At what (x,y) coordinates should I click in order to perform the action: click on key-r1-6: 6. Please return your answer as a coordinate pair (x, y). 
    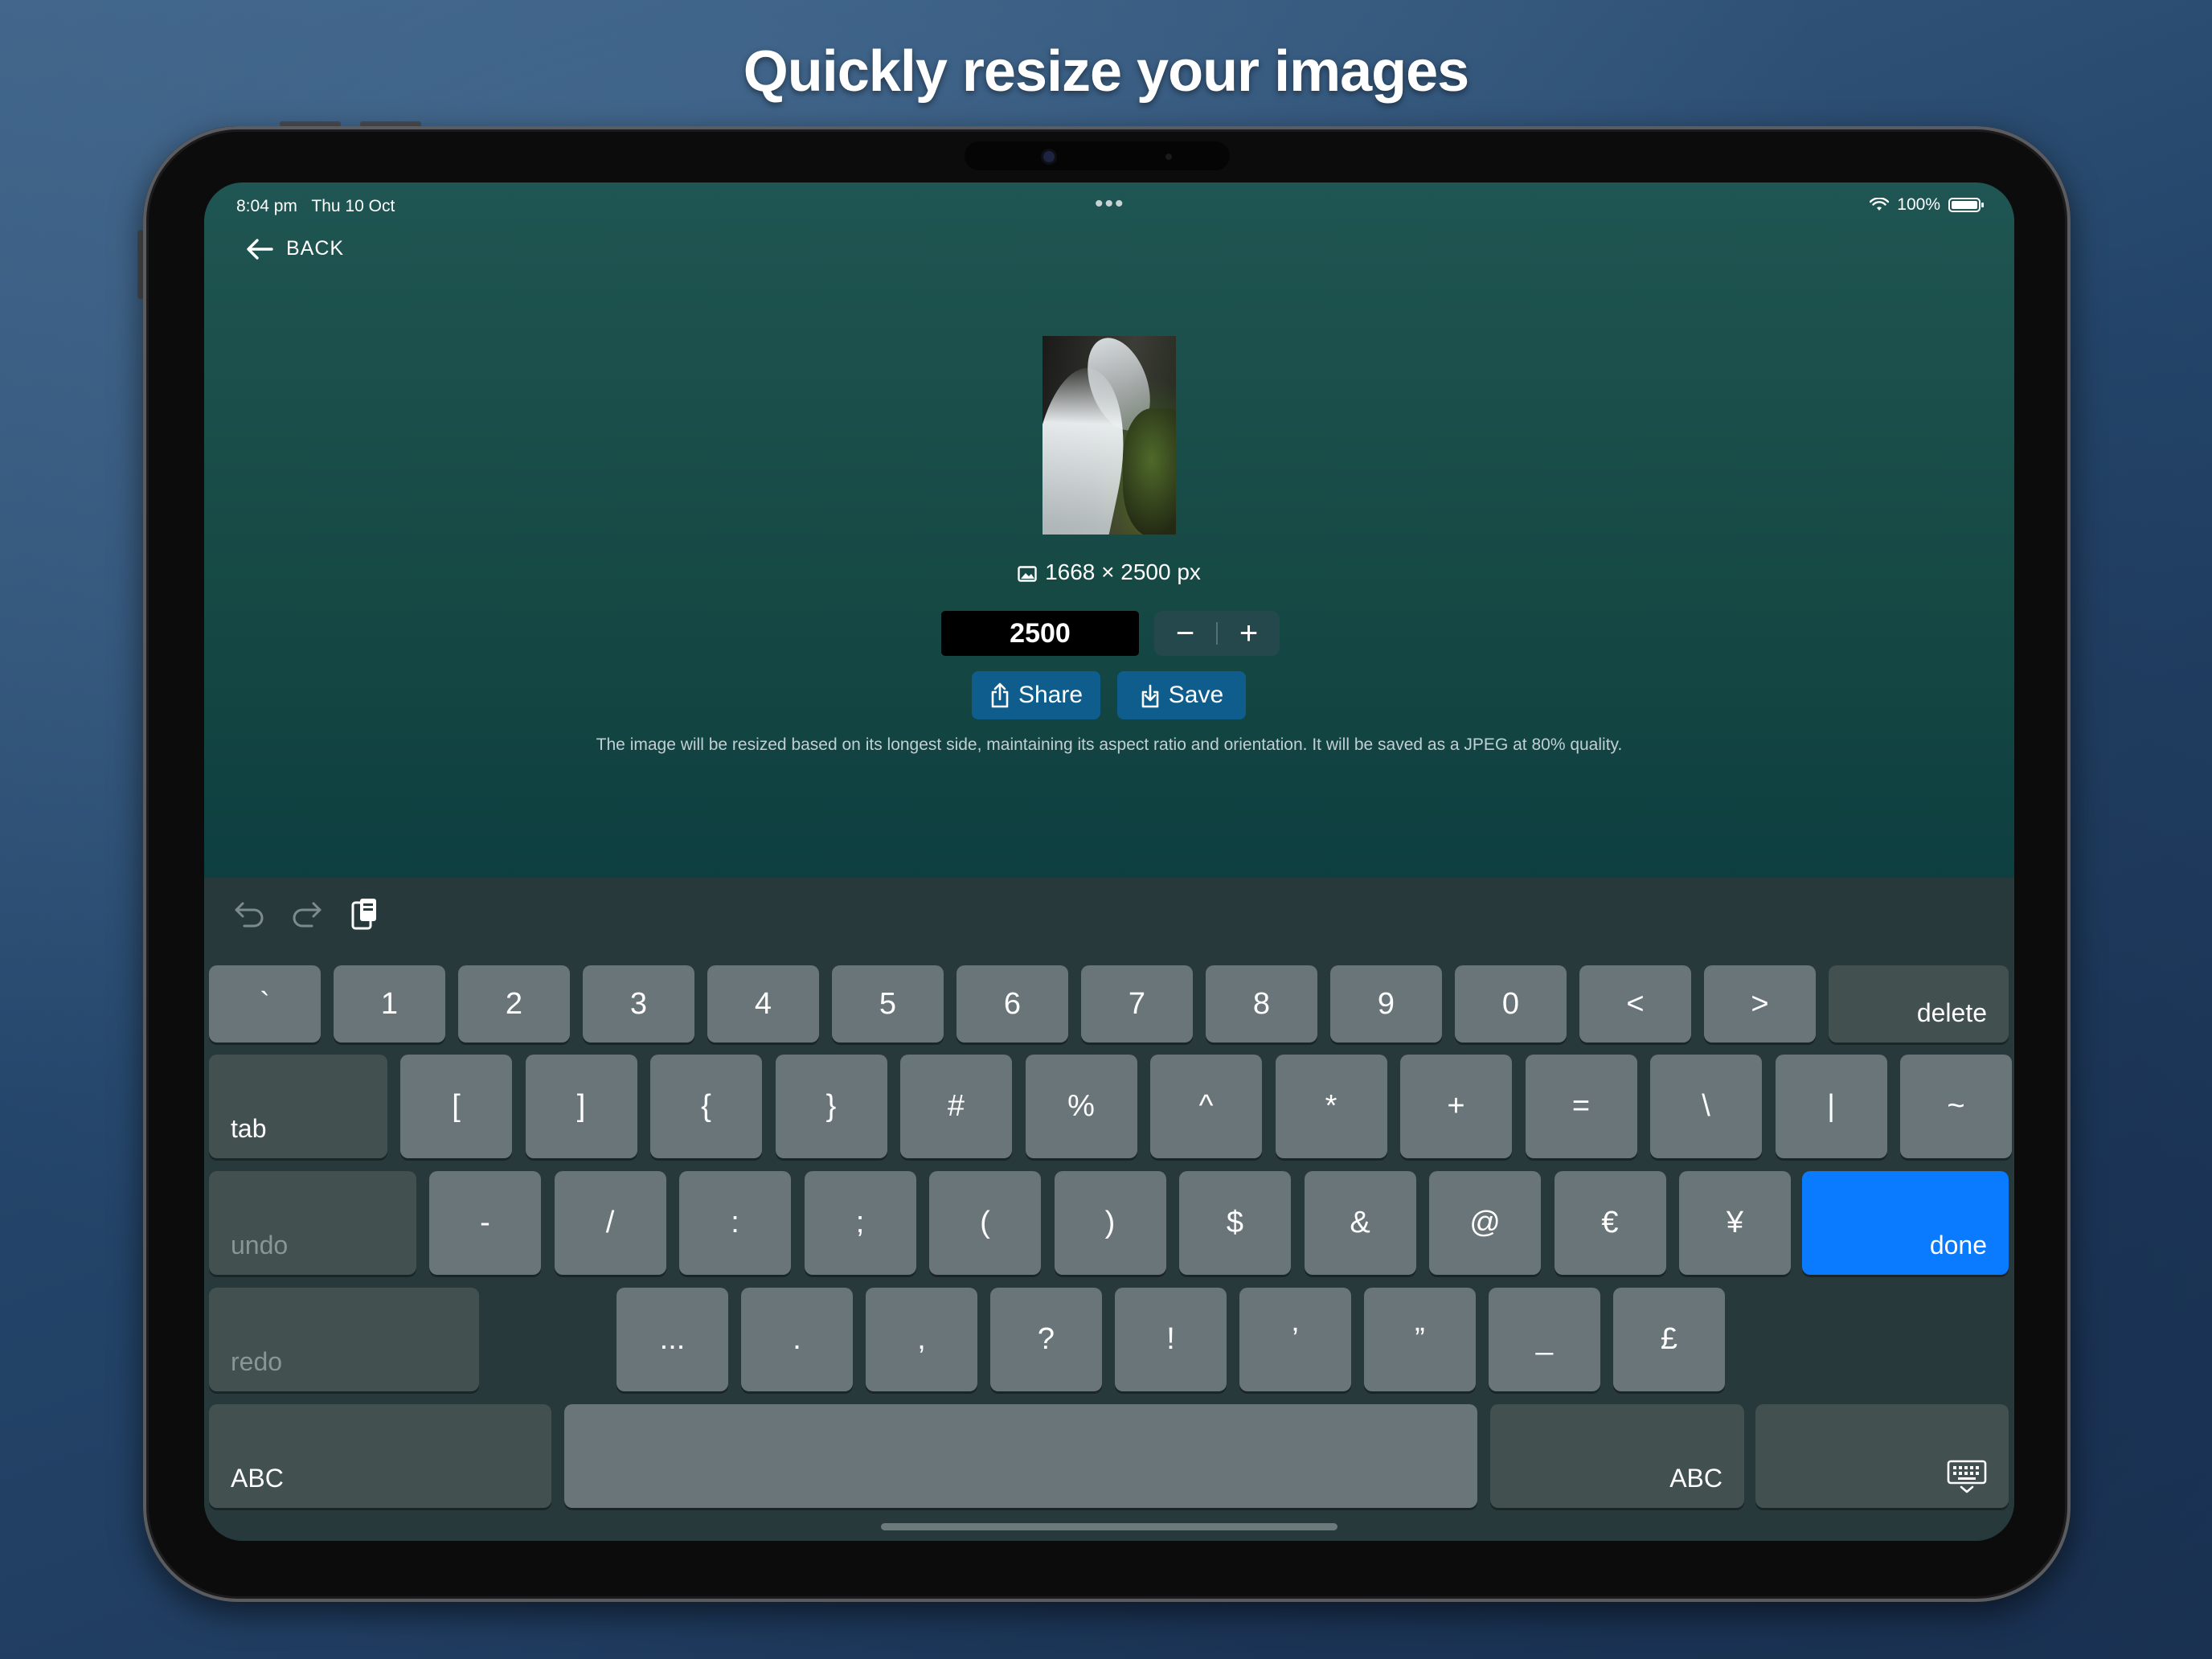
    Looking at the image, I should click on (1012, 1004).